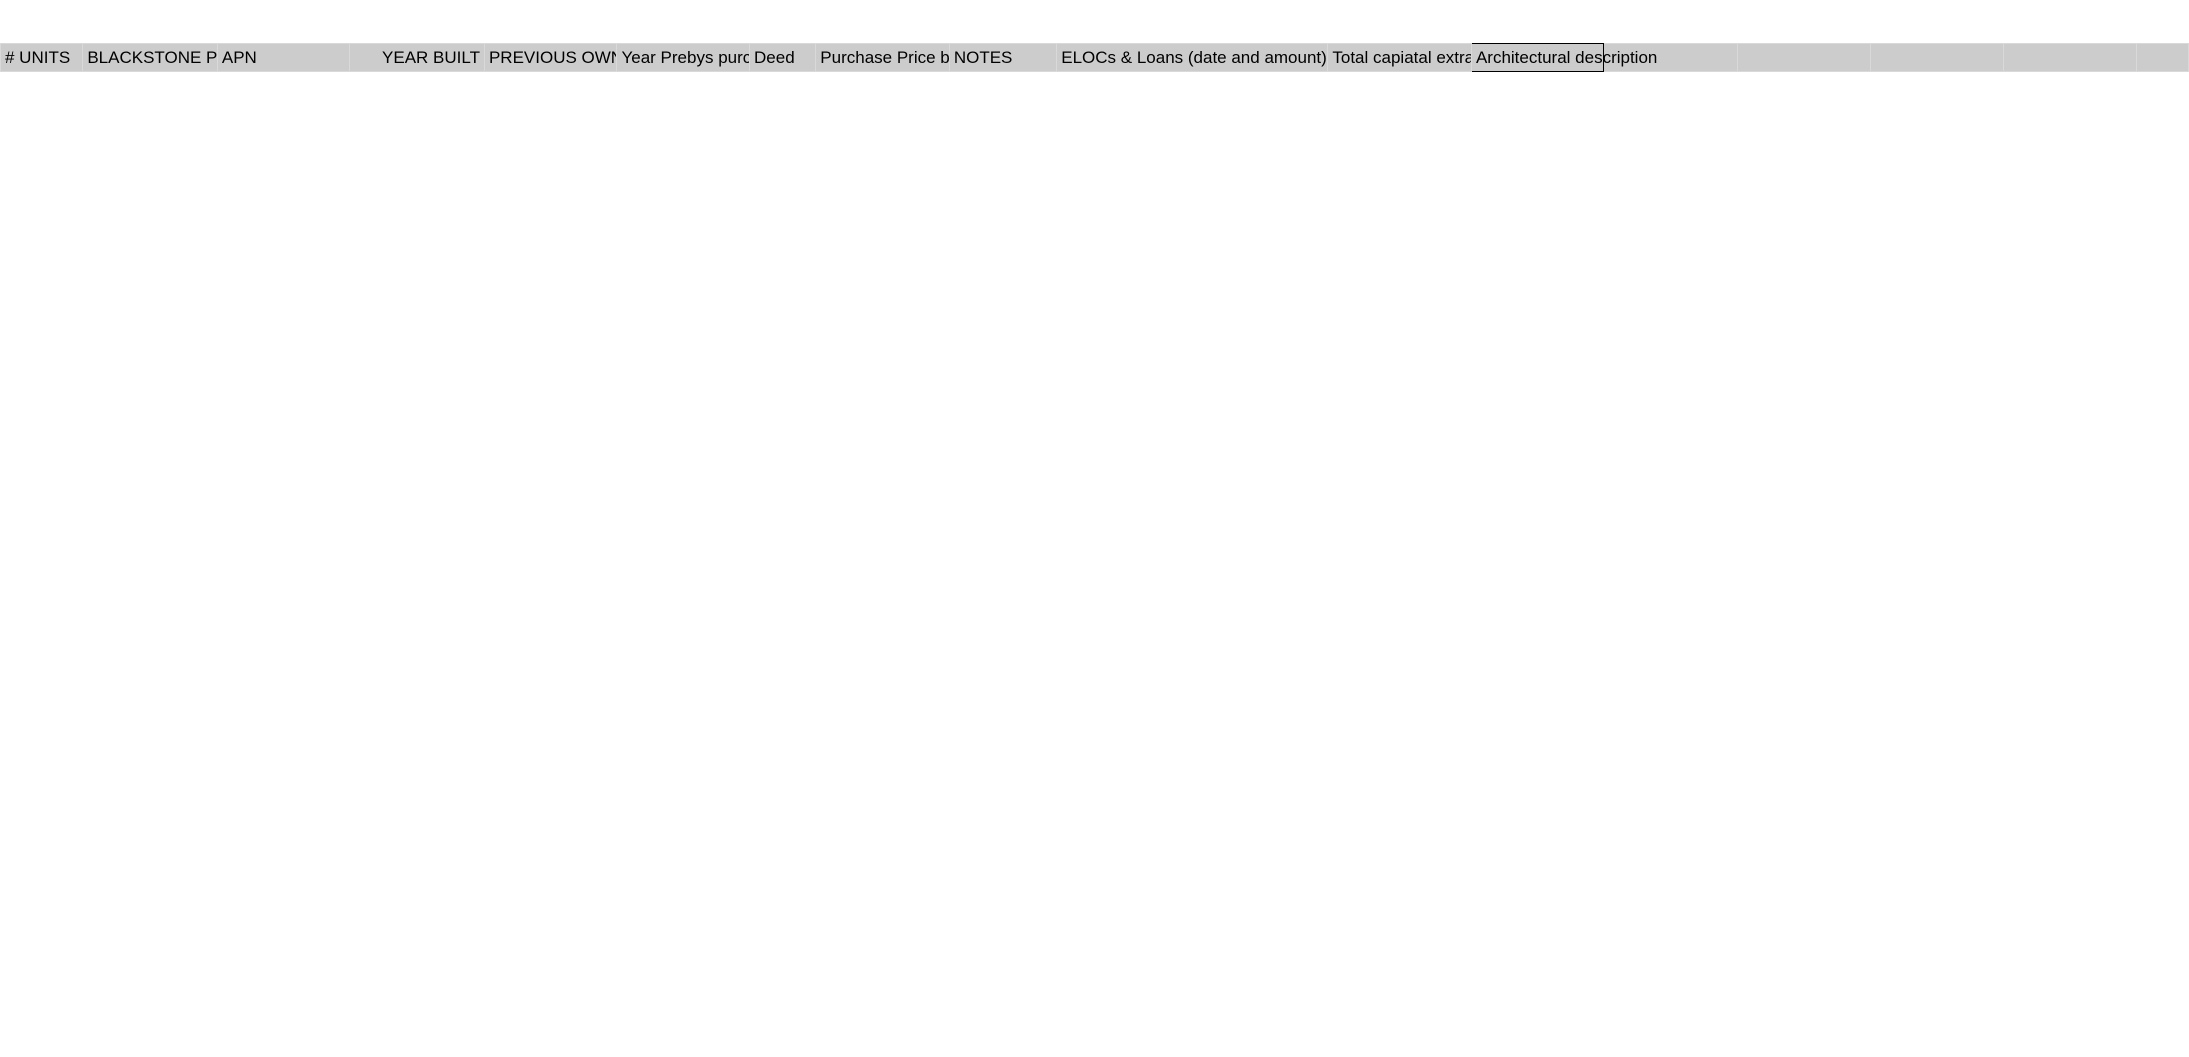 The height and width of the screenshot is (1057, 2189). What do you see at coordinates (1192, 57) in the screenshot?
I see `header-loans: ELOCs & Loans (date and amount)` at bounding box center [1192, 57].